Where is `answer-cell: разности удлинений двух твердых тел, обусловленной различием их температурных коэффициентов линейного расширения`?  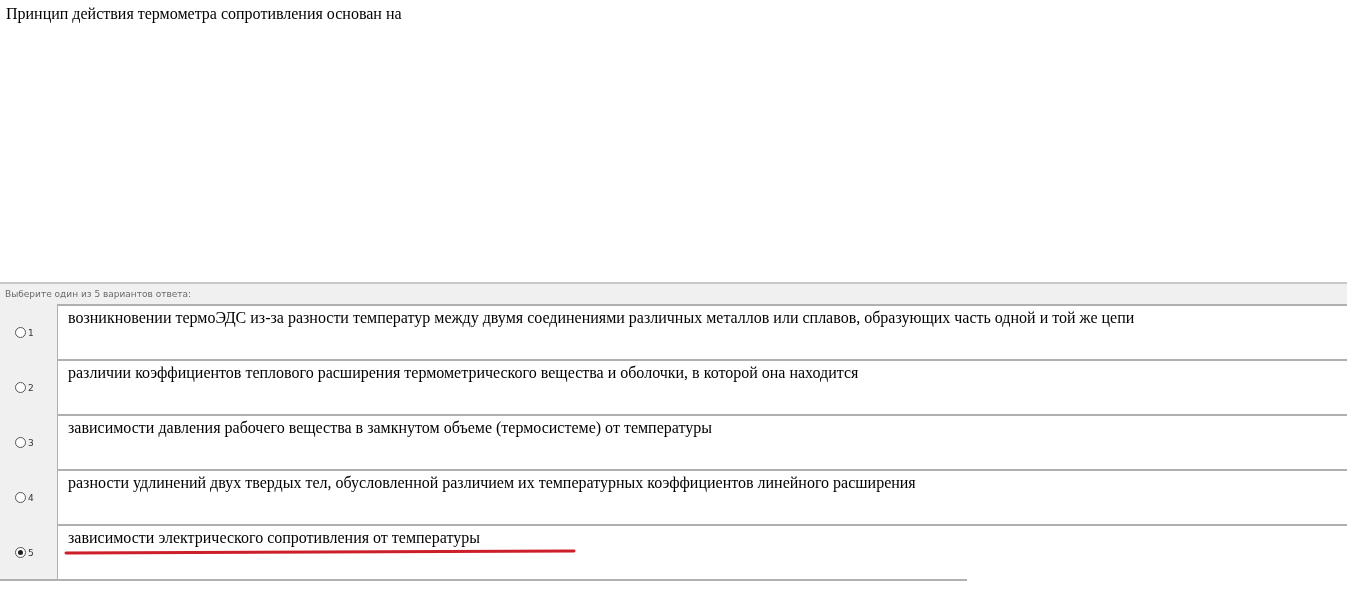 answer-cell: разности удлинений двух твердых тел, обусловленной различием их температурных коэффициентов линейного расширения is located at coordinates (702, 496).